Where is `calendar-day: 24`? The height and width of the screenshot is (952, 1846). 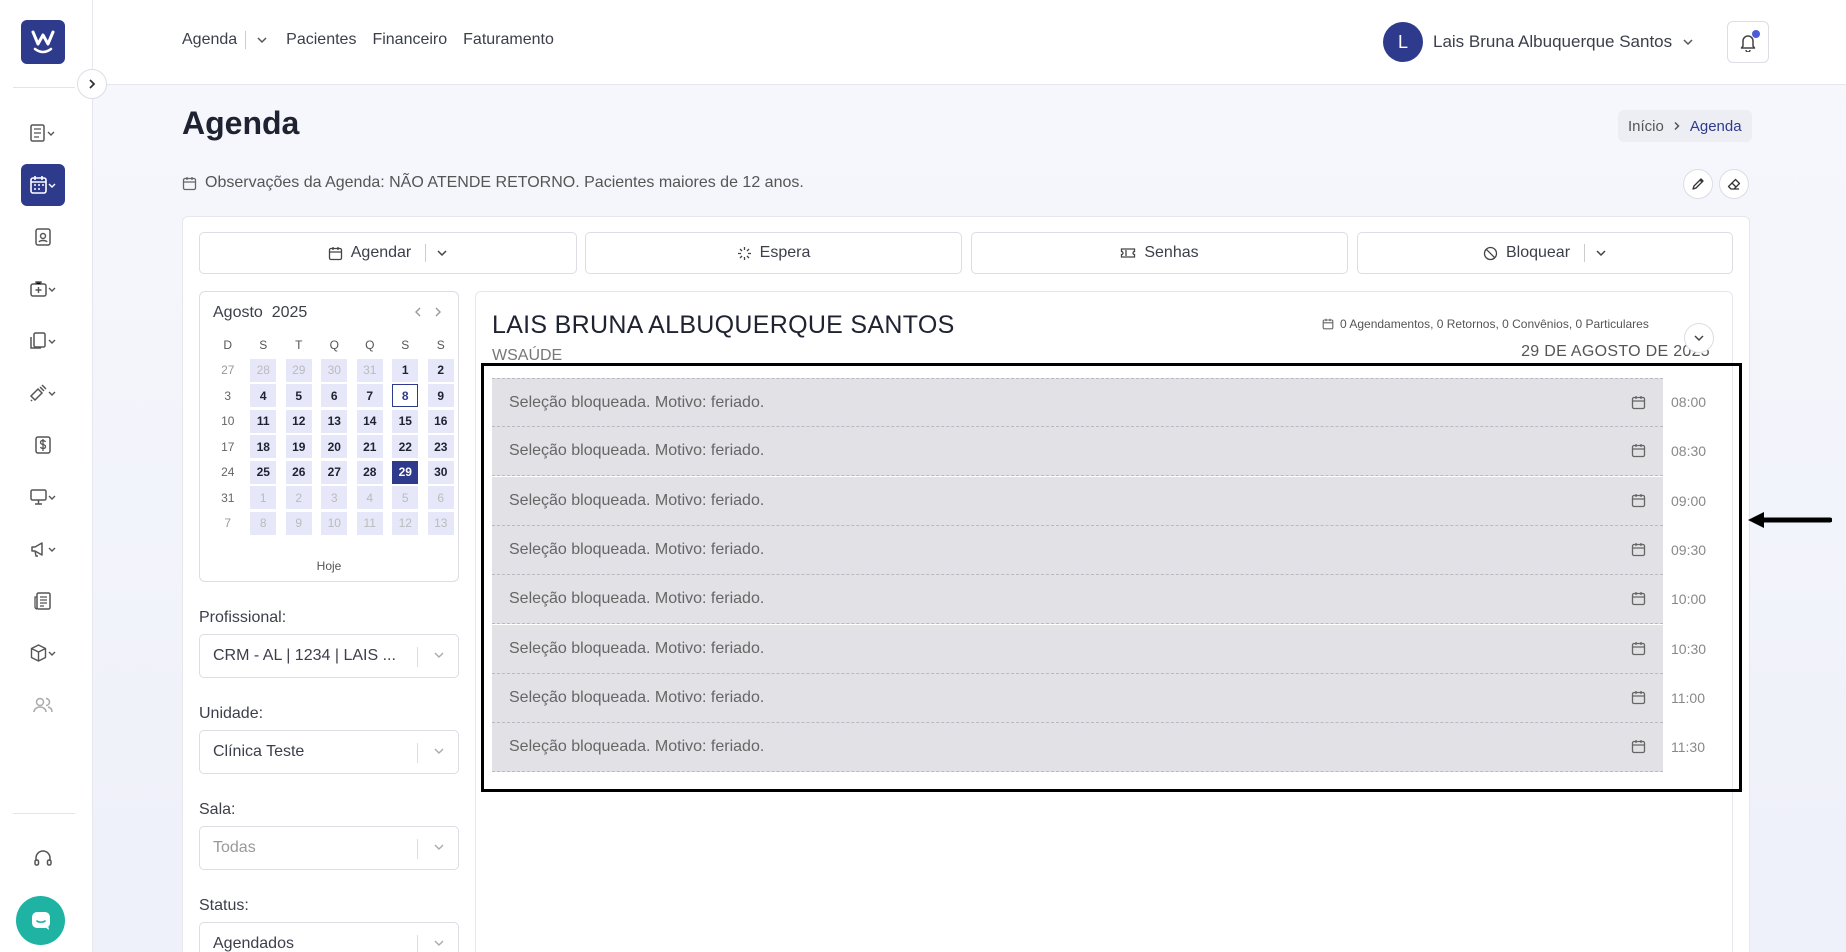 calendar-day: 24 is located at coordinates (228, 473).